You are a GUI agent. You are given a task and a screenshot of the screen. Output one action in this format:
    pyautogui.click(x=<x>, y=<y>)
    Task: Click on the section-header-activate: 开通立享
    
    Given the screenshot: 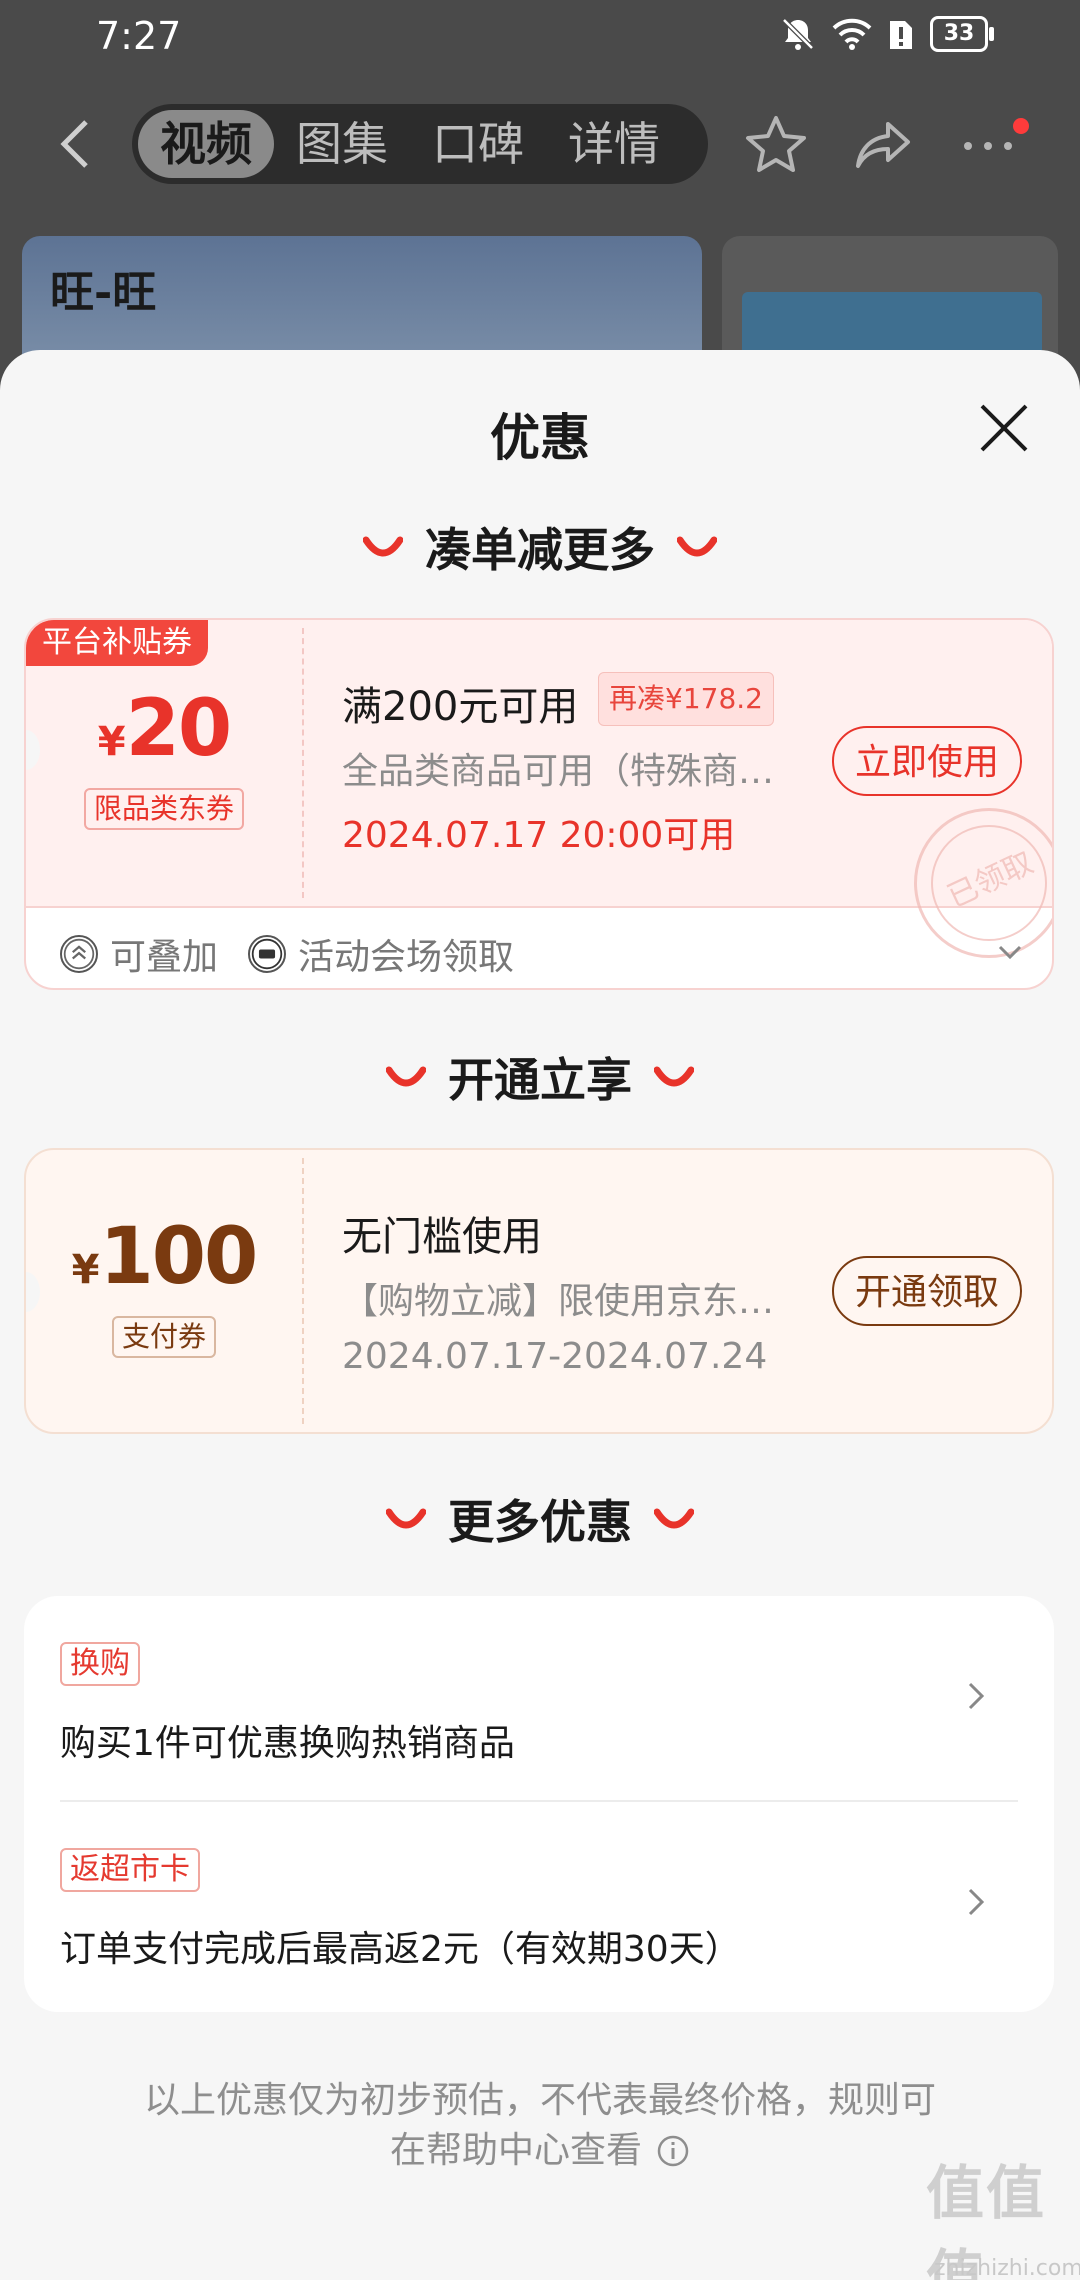 What is the action you would take?
    pyautogui.click(x=540, y=1077)
    